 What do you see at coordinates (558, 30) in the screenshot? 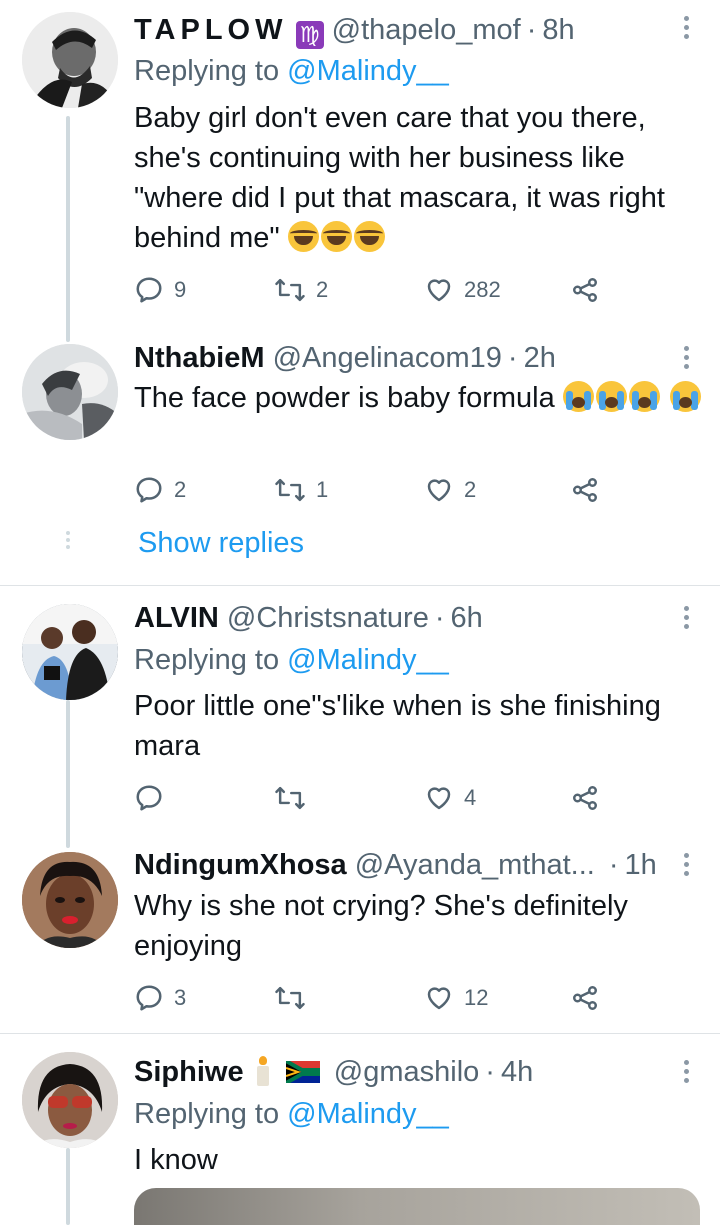
I see `timestamp: 8h` at bounding box center [558, 30].